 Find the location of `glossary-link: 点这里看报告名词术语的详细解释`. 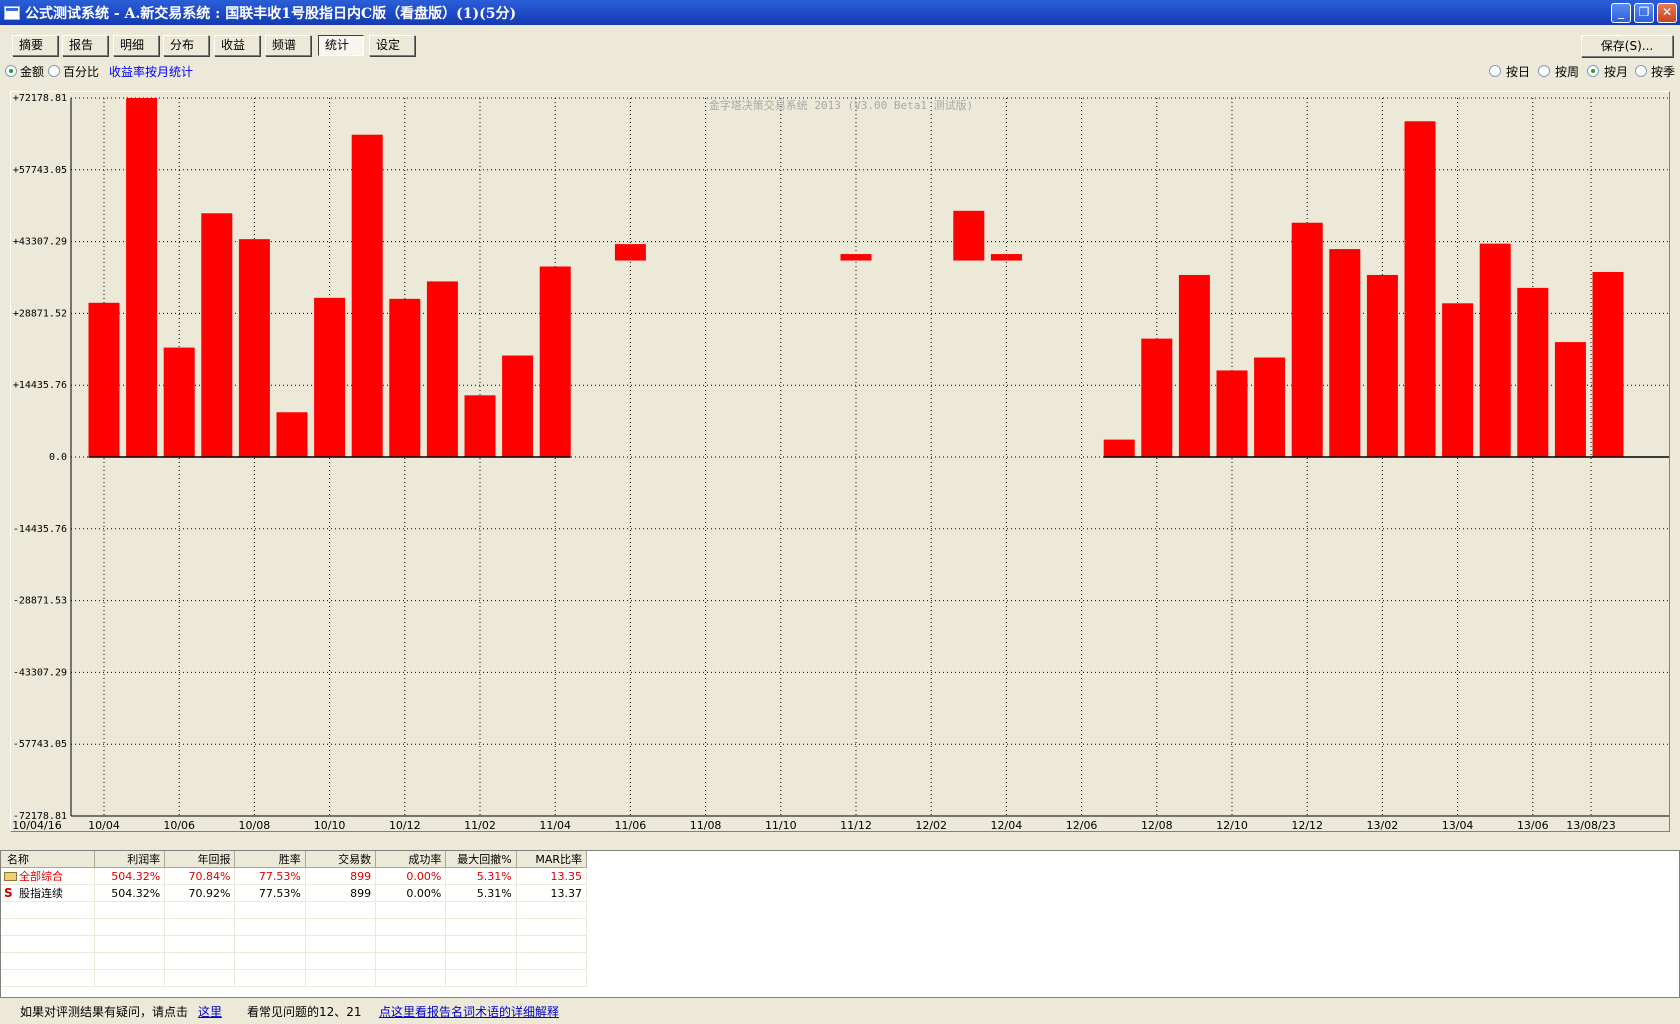

glossary-link: 点这里看报告名词术语的详细解释 is located at coordinates (469, 1012).